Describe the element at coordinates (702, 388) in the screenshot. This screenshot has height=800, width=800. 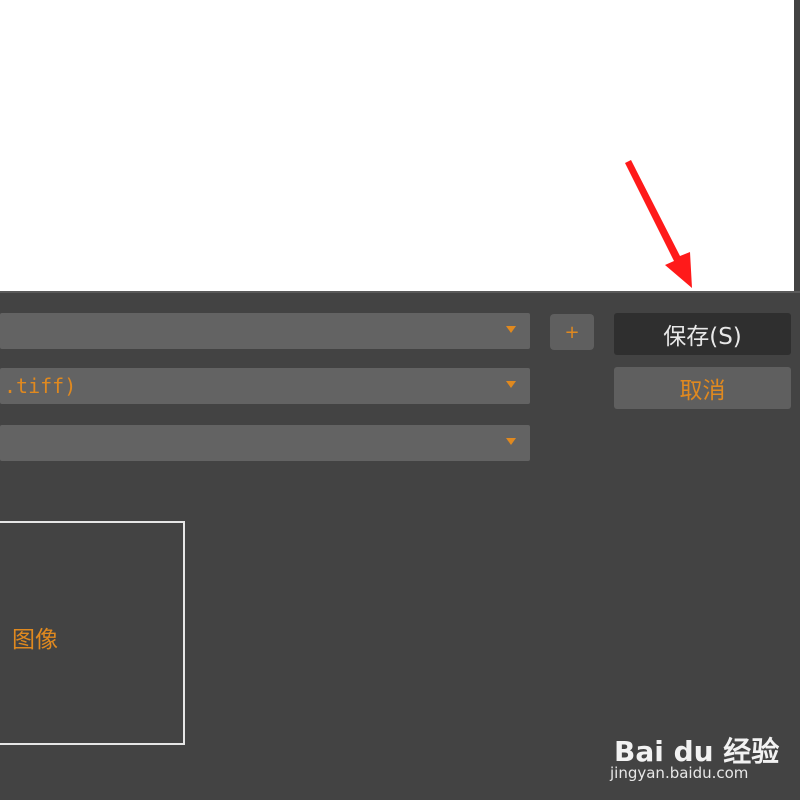
I see `cancel-button: 取消` at that location.